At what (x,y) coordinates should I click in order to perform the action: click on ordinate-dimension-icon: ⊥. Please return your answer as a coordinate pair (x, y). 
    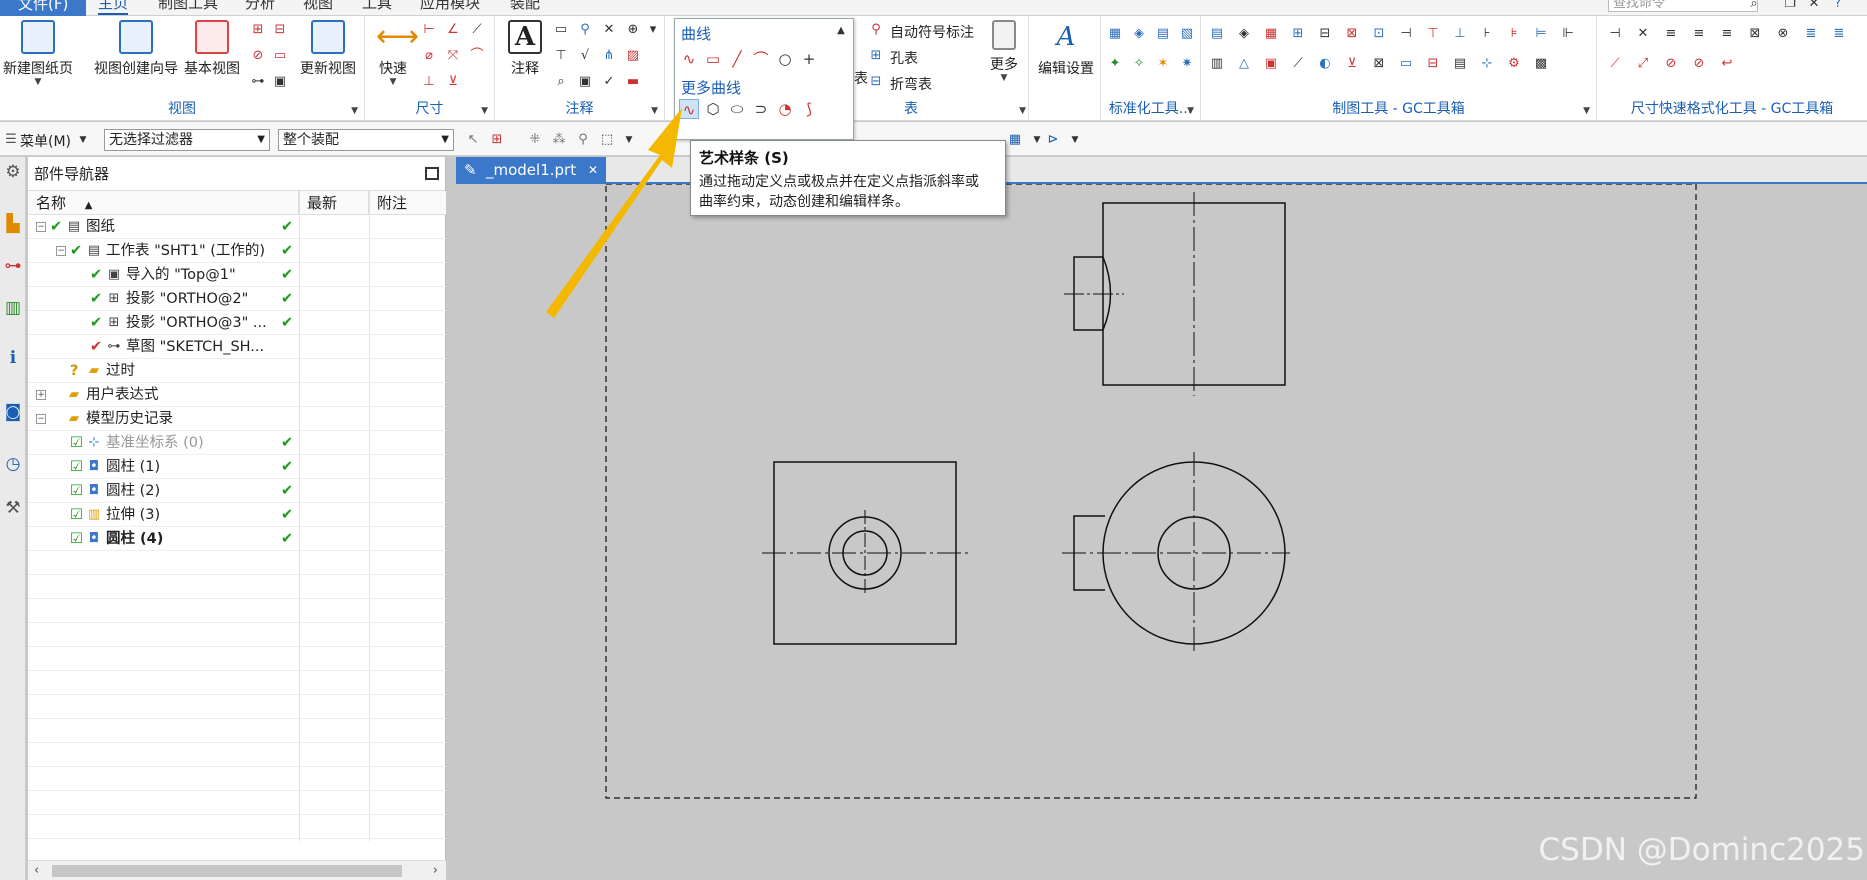
    Looking at the image, I should click on (429, 82).